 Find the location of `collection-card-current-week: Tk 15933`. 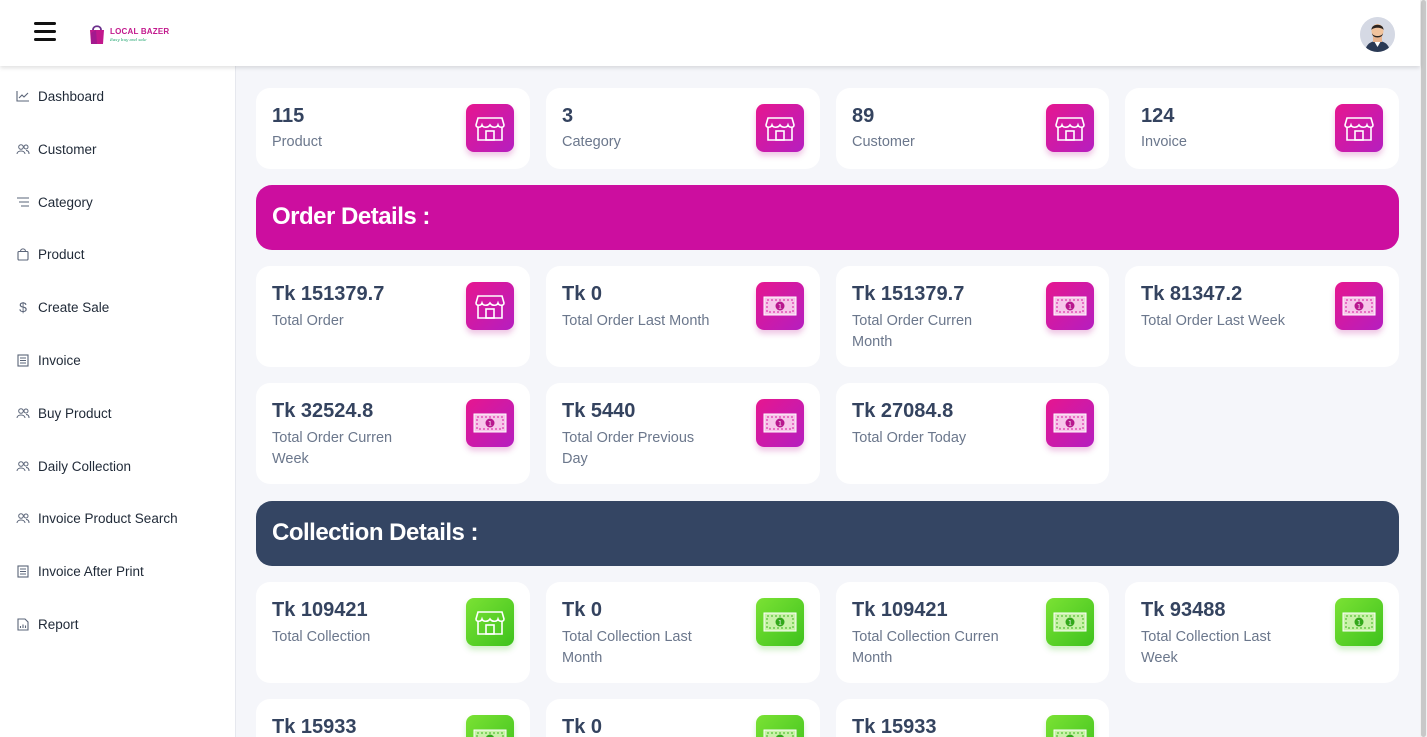

collection-card-current-week: Tk 15933 is located at coordinates (393, 718).